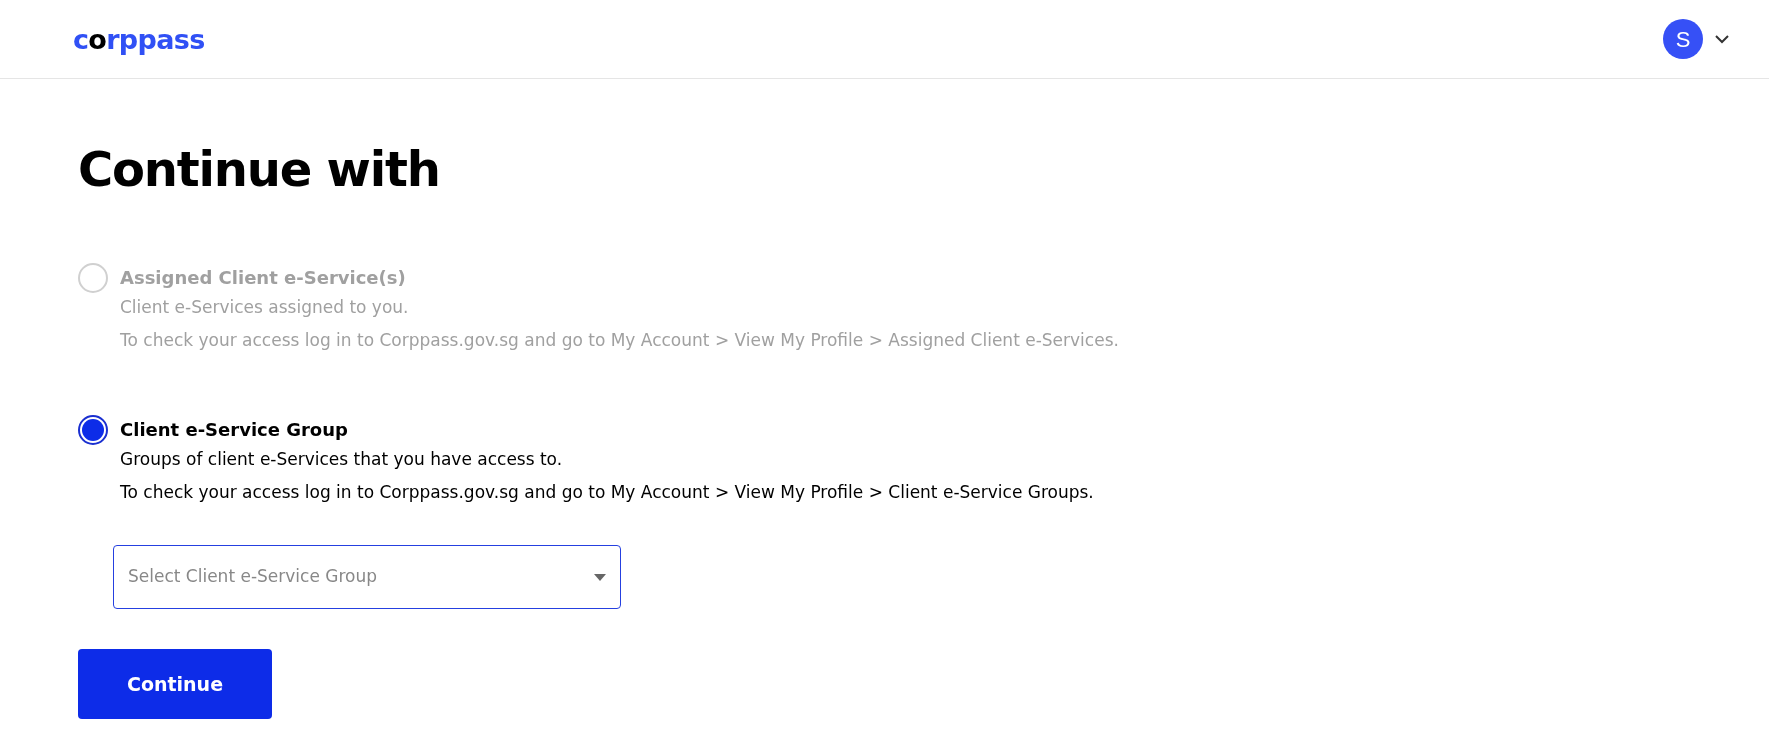 The image size is (1769, 744). I want to click on dropdown-caret-icon, so click(600, 577).